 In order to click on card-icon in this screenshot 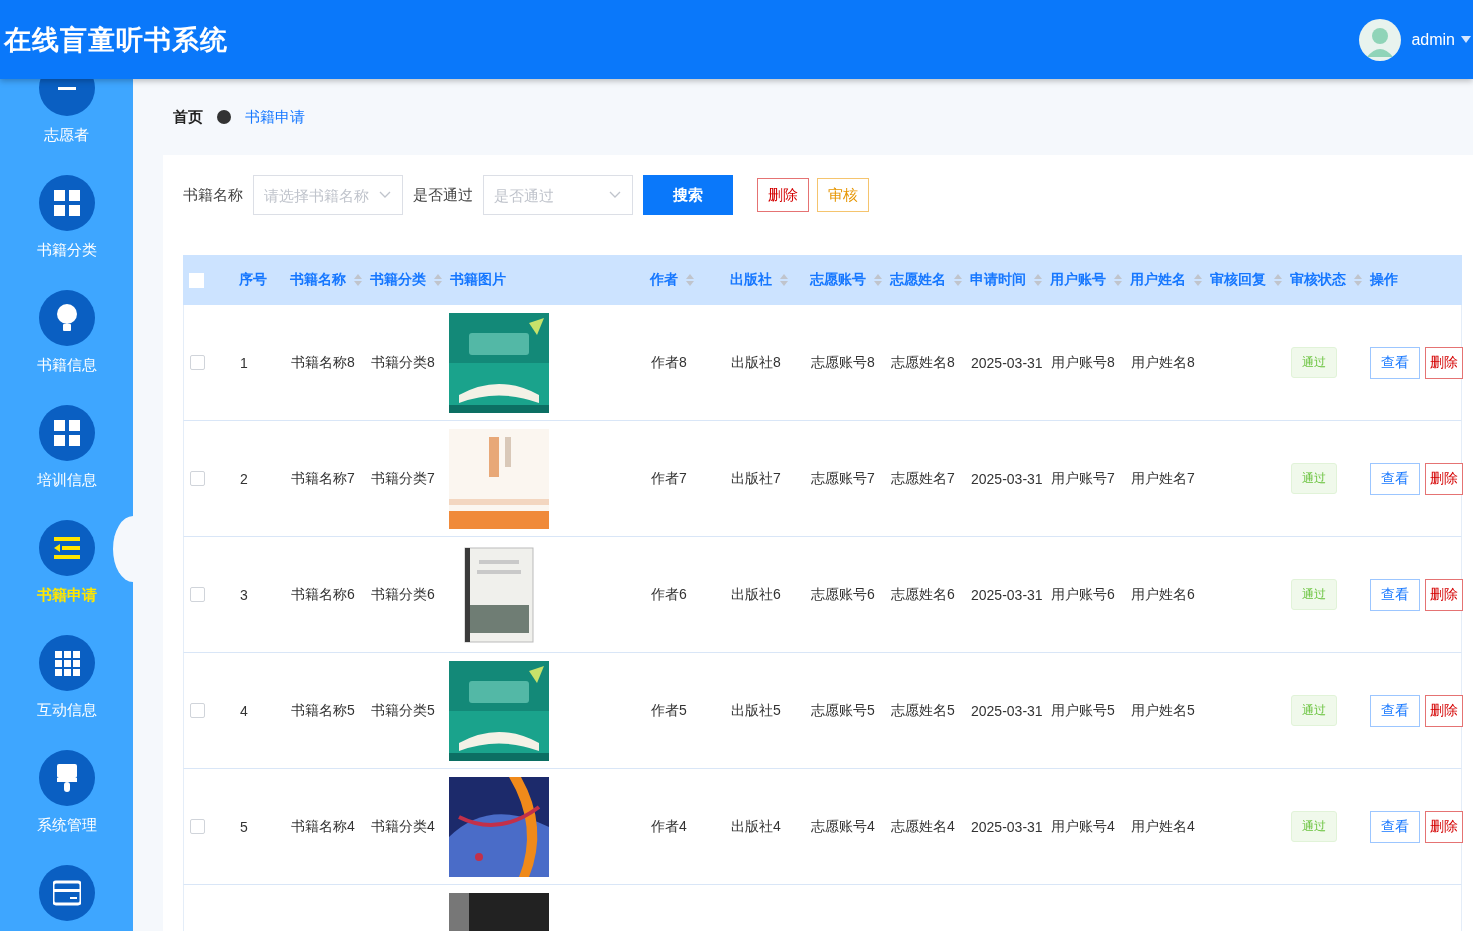, I will do `click(66, 893)`.